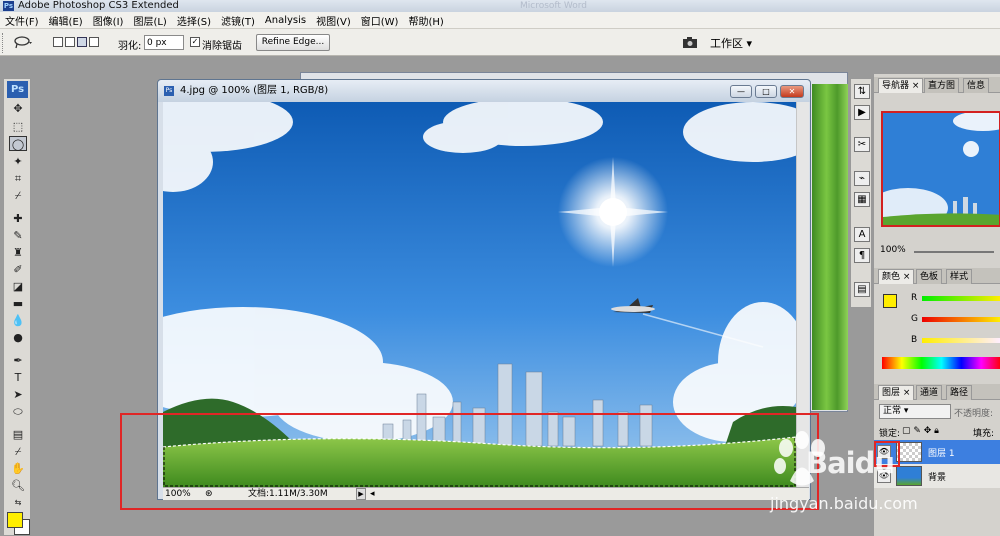  Describe the element at coordinates (70, 42) in the screenshot. I see `add-selection-button` at that location.